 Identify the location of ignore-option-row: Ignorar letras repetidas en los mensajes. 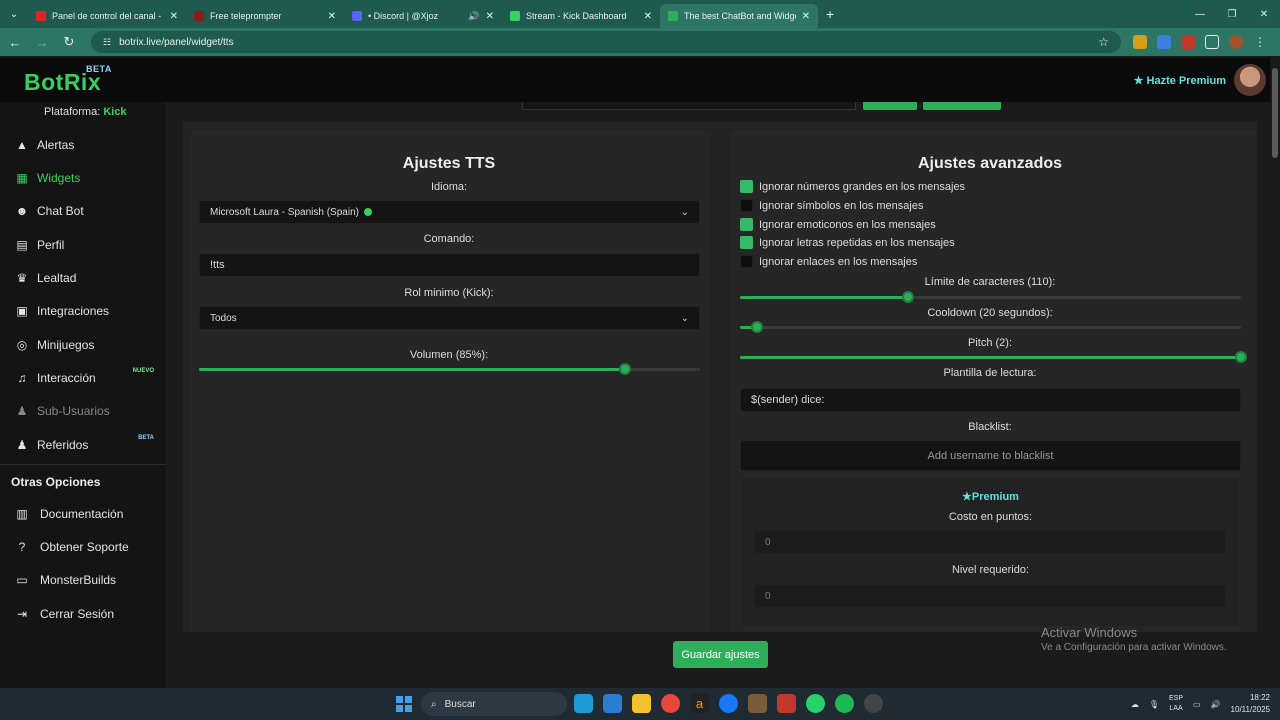
(847, 242).